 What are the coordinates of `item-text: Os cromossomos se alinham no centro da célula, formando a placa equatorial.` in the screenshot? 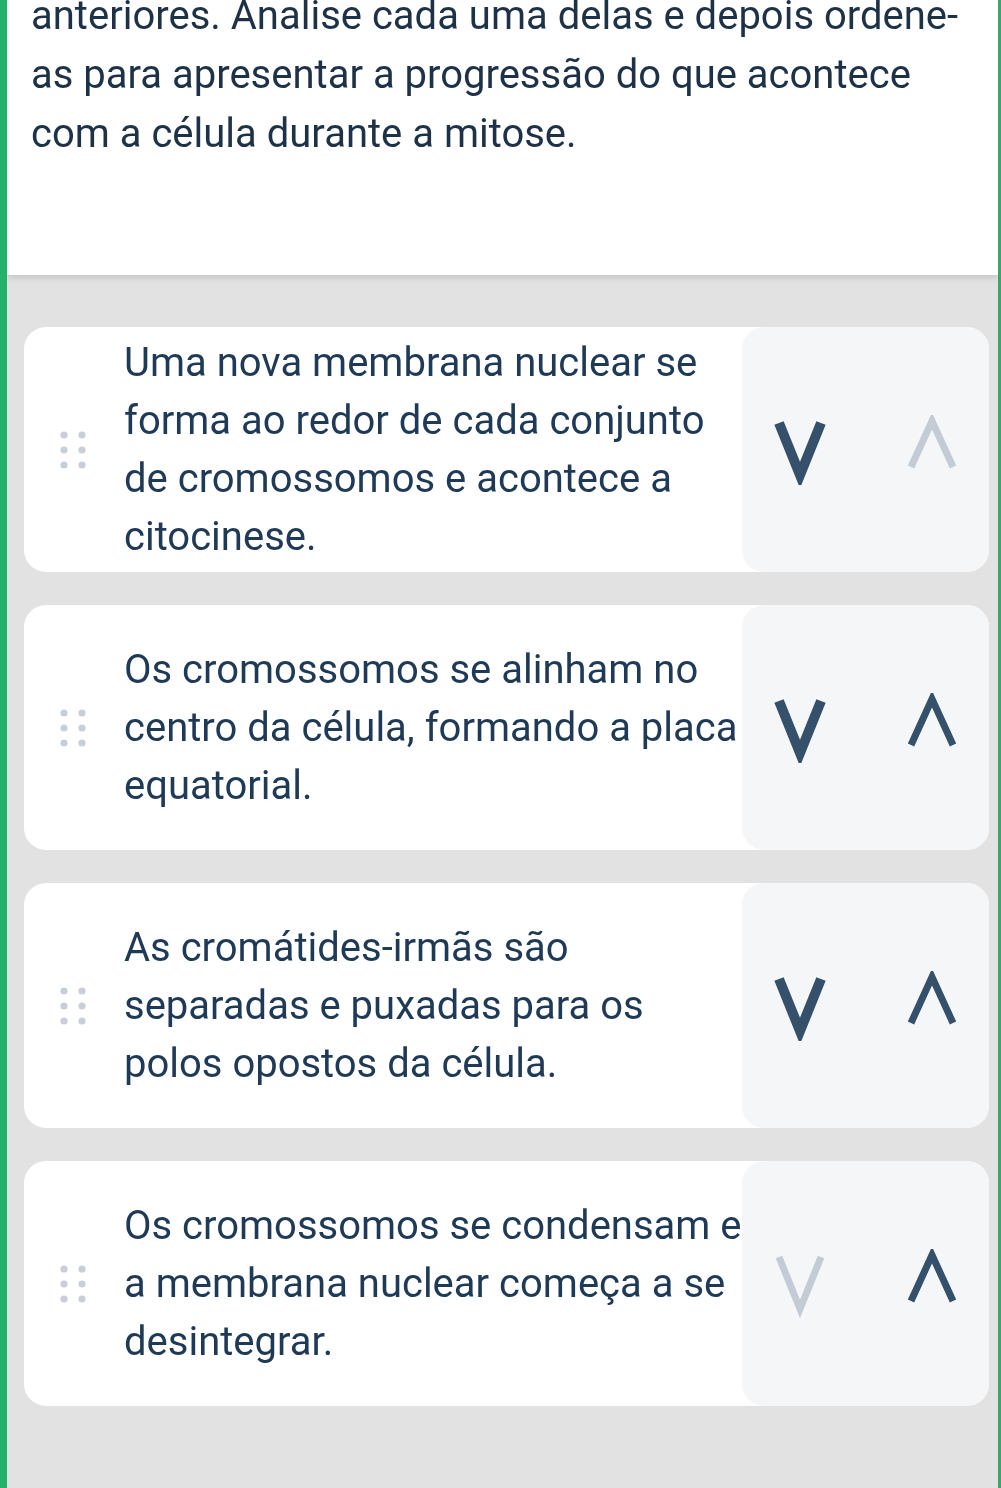 It's located at (431, 727).